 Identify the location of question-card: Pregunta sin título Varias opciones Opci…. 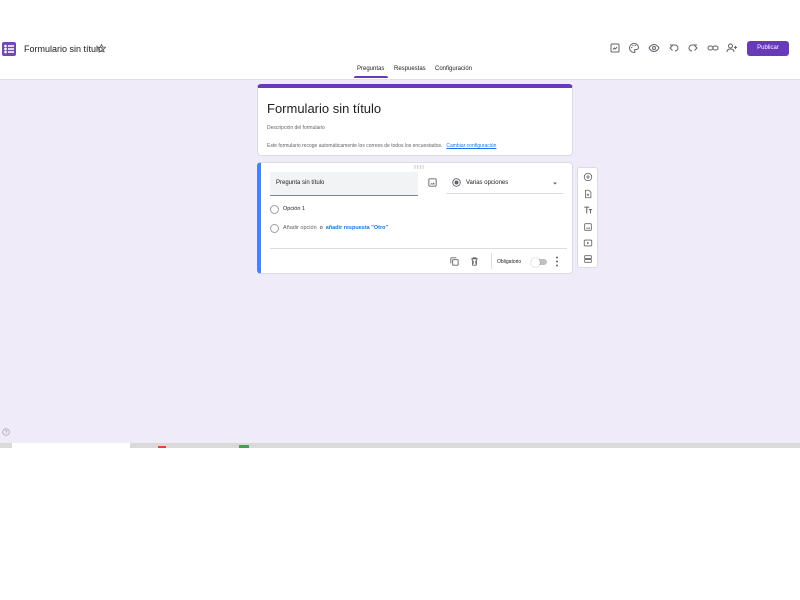
(415, 218).